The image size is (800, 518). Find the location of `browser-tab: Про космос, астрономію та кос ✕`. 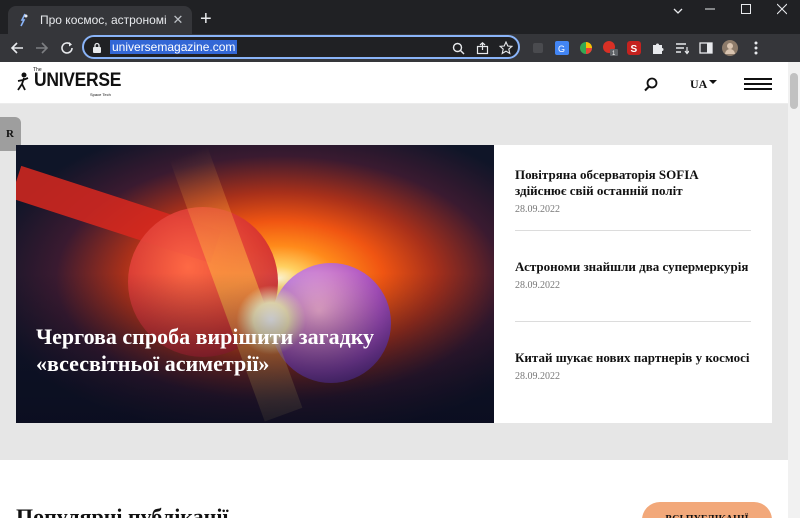

browser-tab: Про космос, астрономію та кос ✕ is located at coordinates (100, 20).